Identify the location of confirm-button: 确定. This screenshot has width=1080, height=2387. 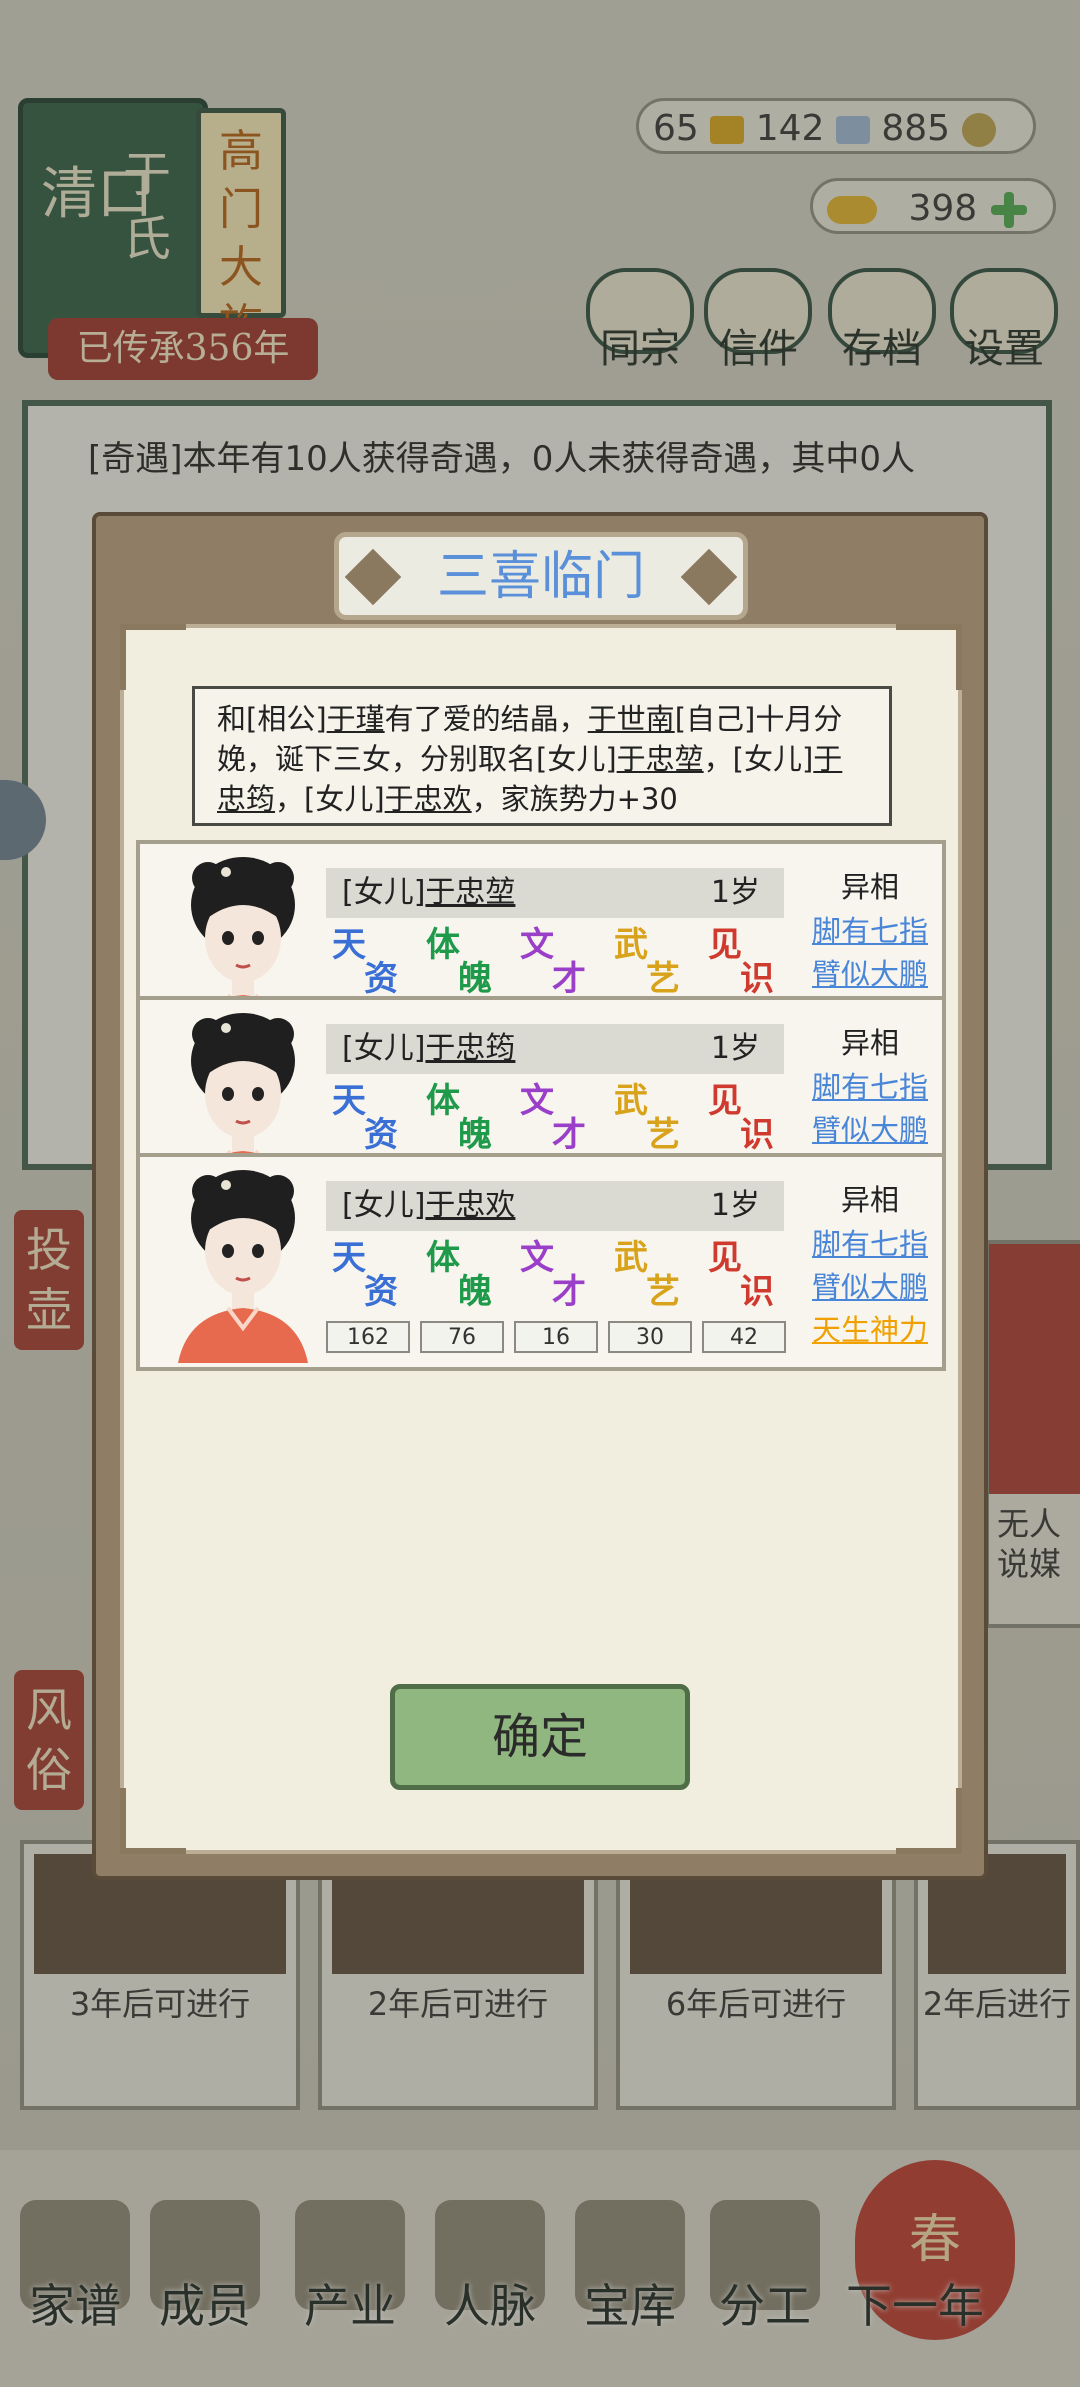
(540, 1737).